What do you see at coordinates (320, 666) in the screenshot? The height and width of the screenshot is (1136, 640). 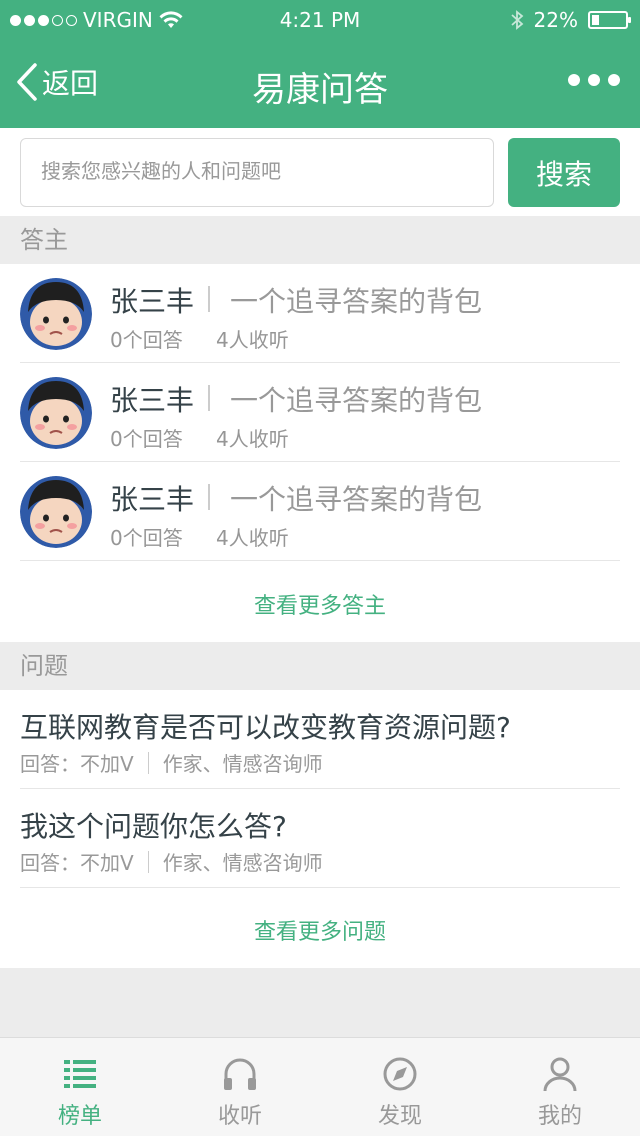 I see `section-title-questions: 问题` at bounding box center [320, 666].